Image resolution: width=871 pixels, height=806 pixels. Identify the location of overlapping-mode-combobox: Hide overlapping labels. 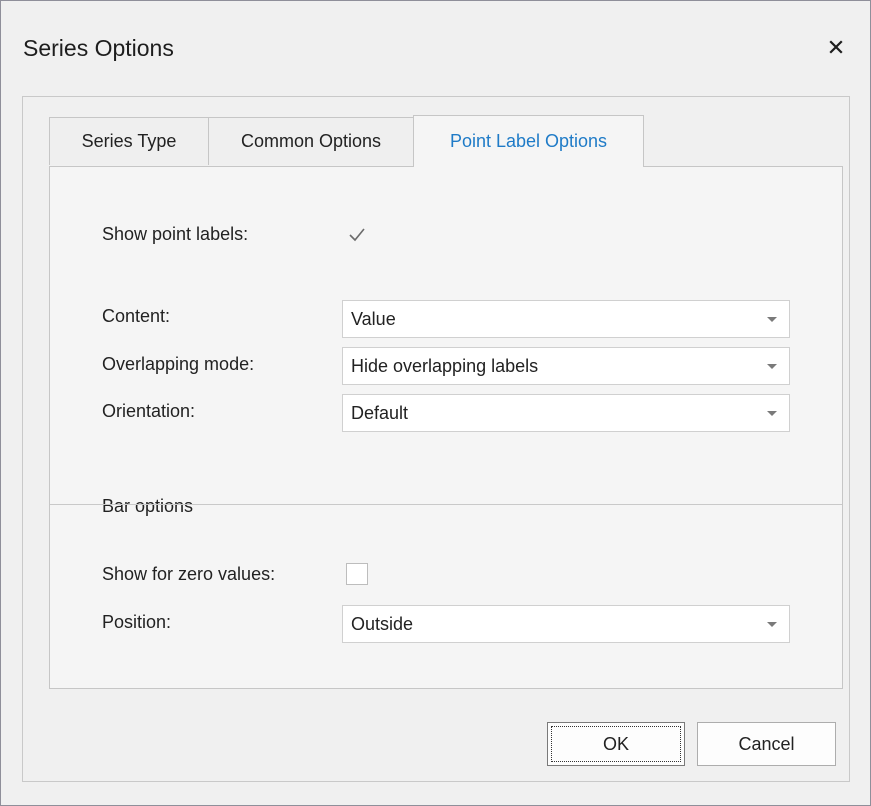
(566, 366).